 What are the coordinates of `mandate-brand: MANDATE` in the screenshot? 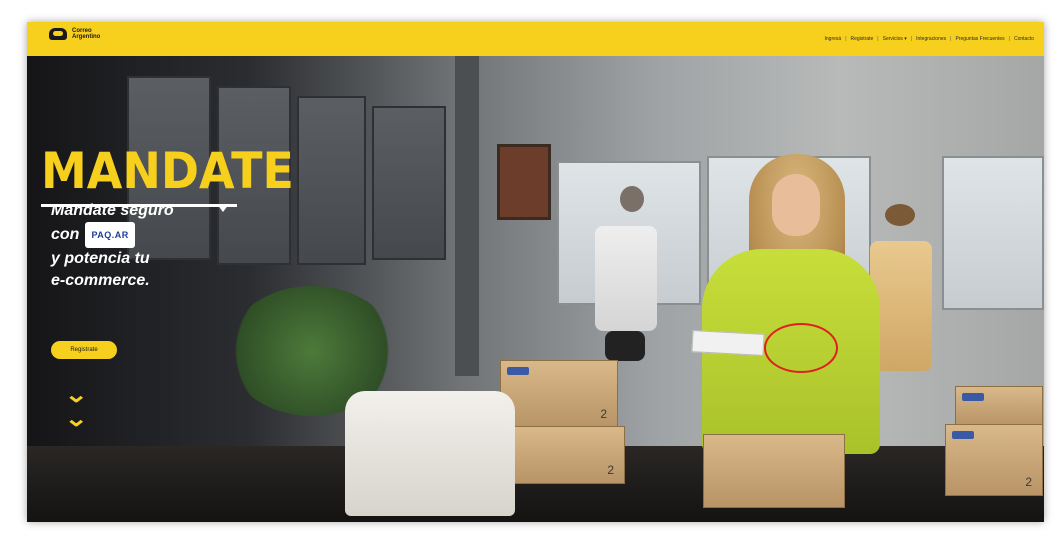 It's located at (178, 177).